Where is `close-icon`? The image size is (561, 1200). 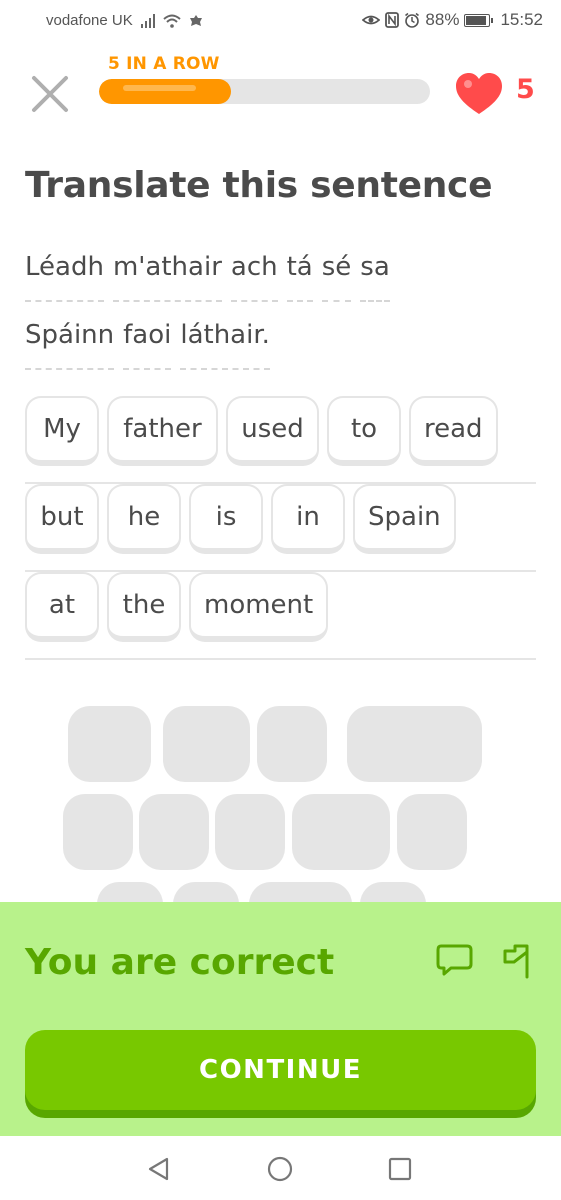 close-icon is located at coordinates (50, 94).